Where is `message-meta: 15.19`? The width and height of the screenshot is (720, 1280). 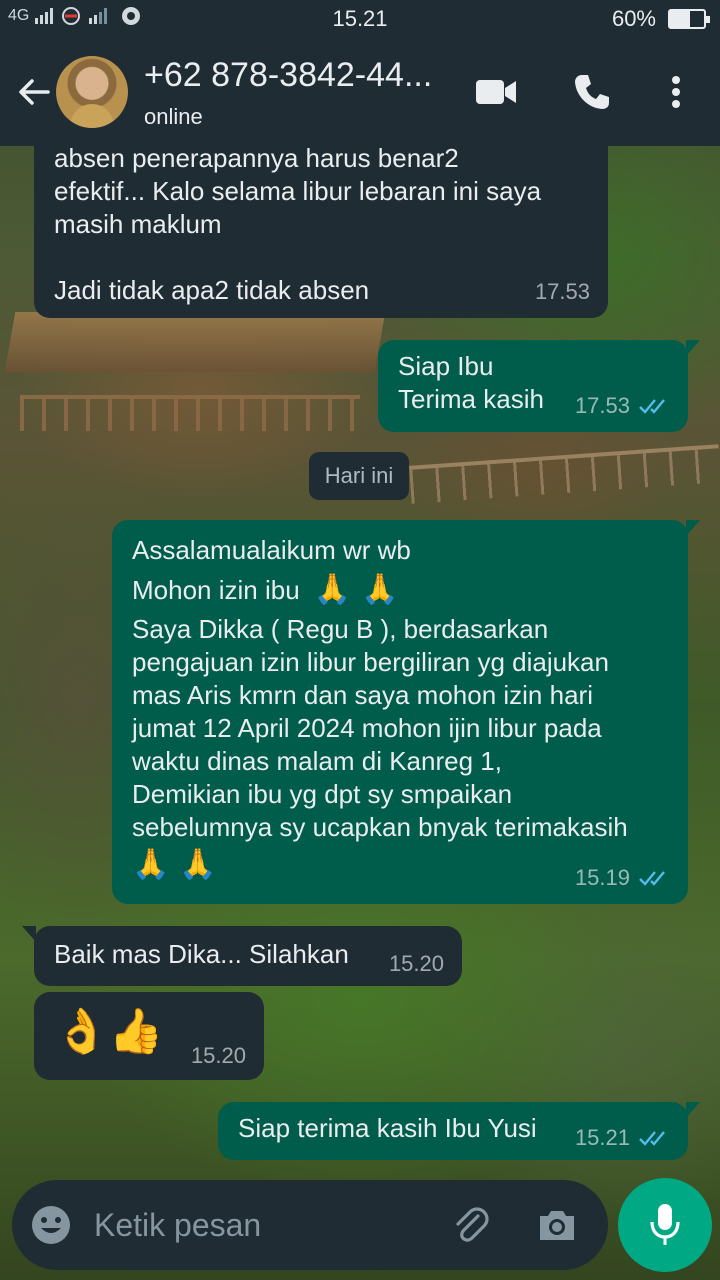
message-meta: 15.19 is located at coordinates (622, 877).